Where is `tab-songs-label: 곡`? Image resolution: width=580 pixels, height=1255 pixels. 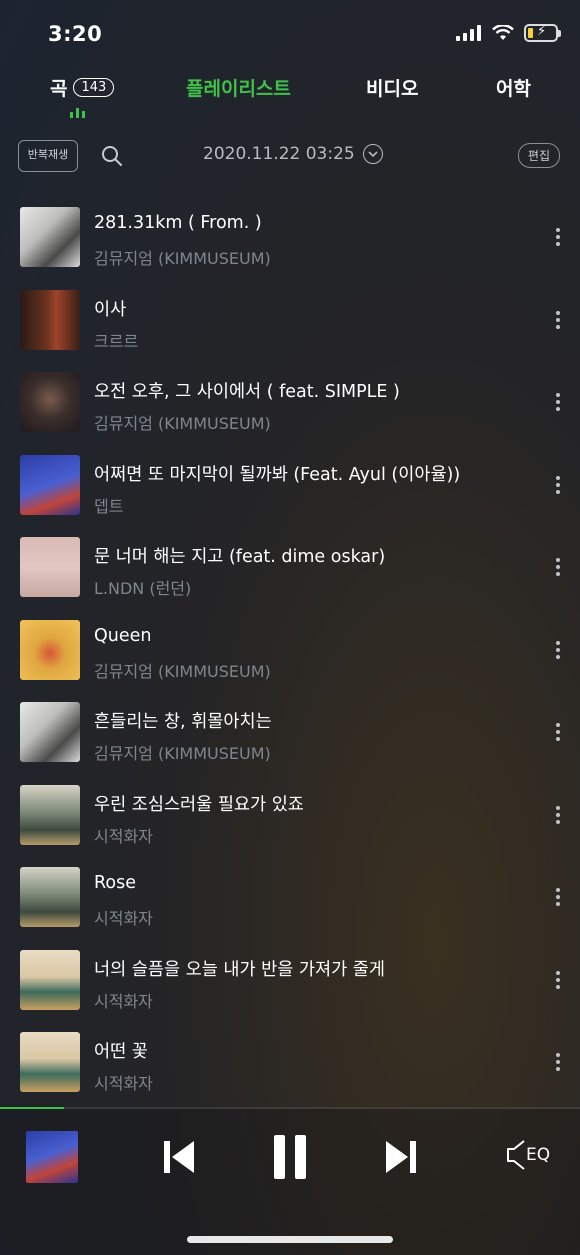 tab-songs-label: 곡 is located at coordinates (59, 89).